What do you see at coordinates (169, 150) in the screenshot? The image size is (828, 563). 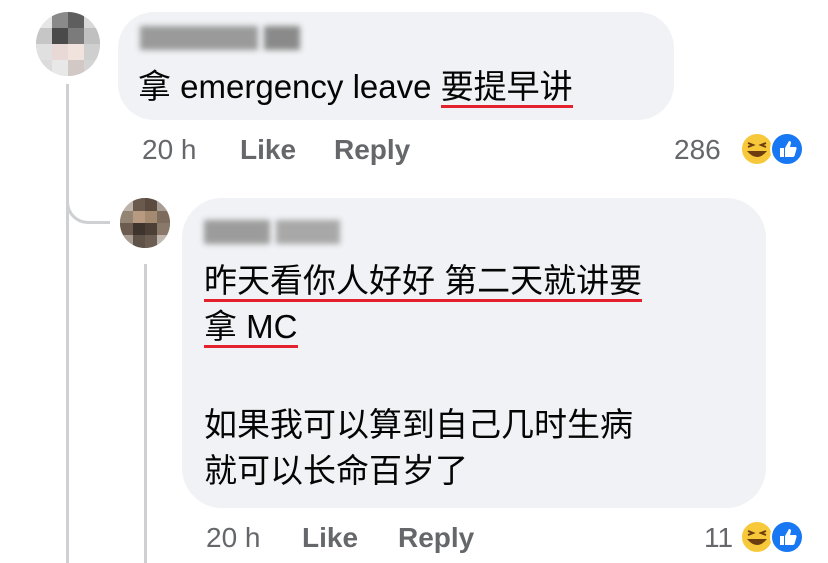 I see `comment-timestamp: 20 h` at bounding box center [169, 150].